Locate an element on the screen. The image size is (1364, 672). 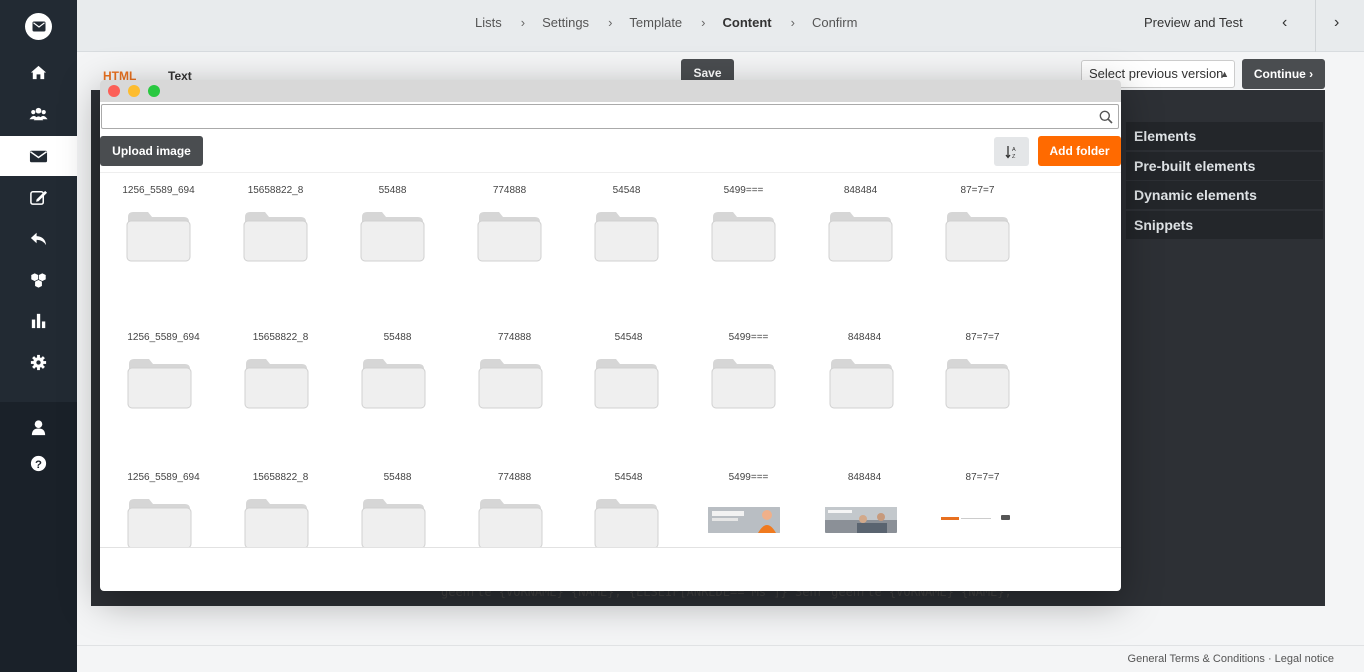
image-name: 87=7=7 is located at coordinates (982, 477).